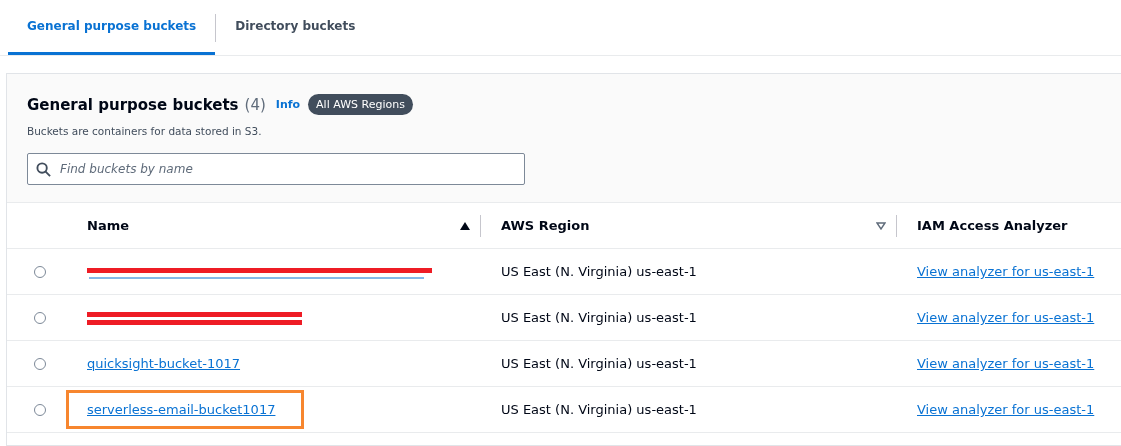 This screenshot has width=1121, height=446. Describe the element at coordinates (185, 409) in the screenshot. I see `bucket-link: serverless-email-bucket1017` at that location.